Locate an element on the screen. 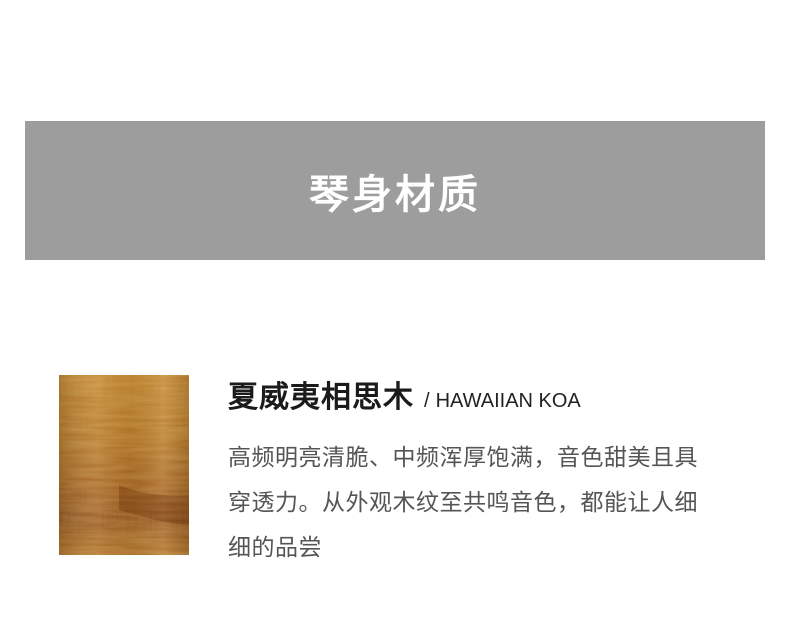  material-heading: 夏威夷相思木 / HAWAIIAN KOA is located at coordinates (404, 394).